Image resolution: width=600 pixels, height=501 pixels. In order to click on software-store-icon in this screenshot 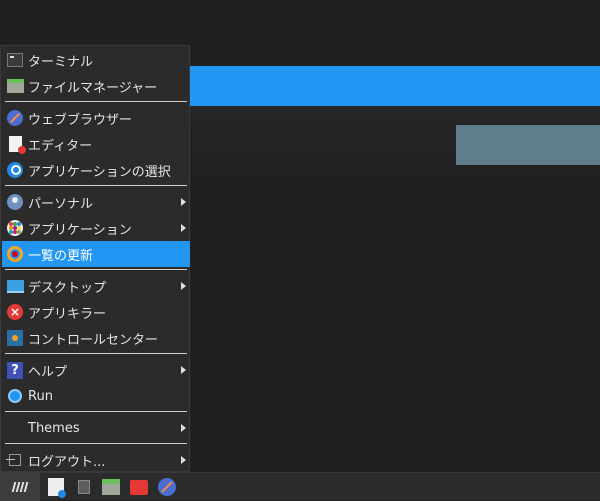, I will do `click(56, 487)`.